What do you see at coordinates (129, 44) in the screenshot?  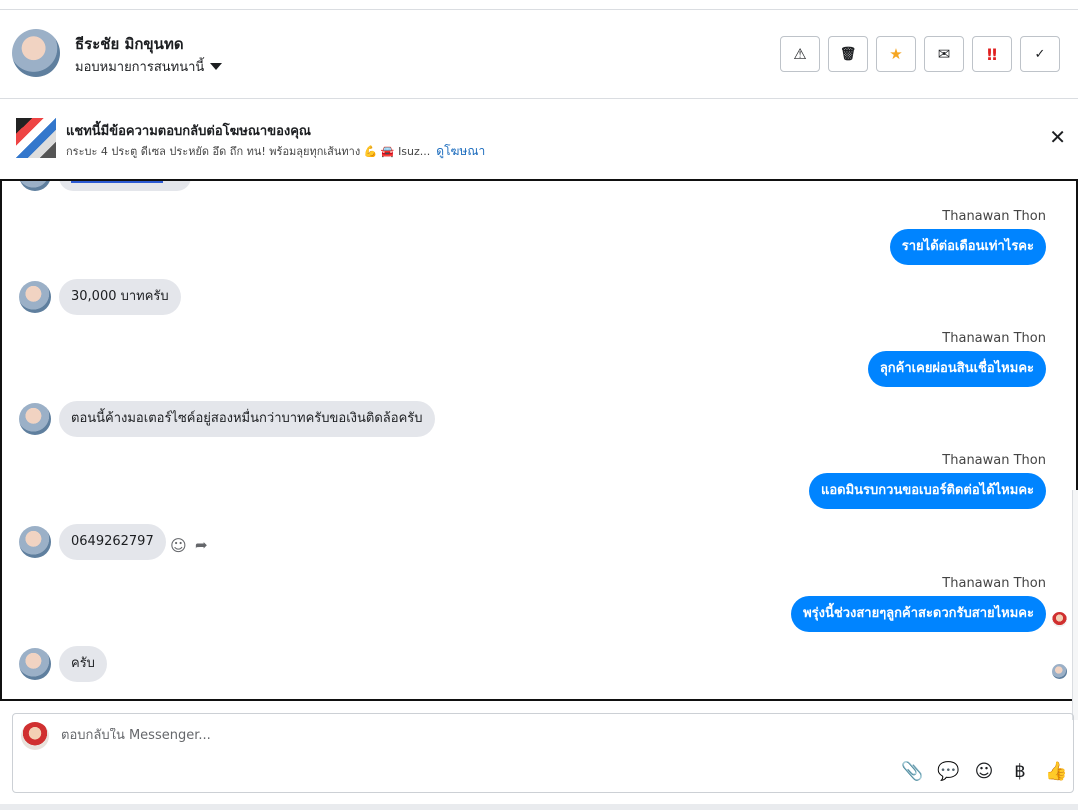 I see `contact-name: ธีระชัย มิกขุนทด` at bounding box center [129, 44].